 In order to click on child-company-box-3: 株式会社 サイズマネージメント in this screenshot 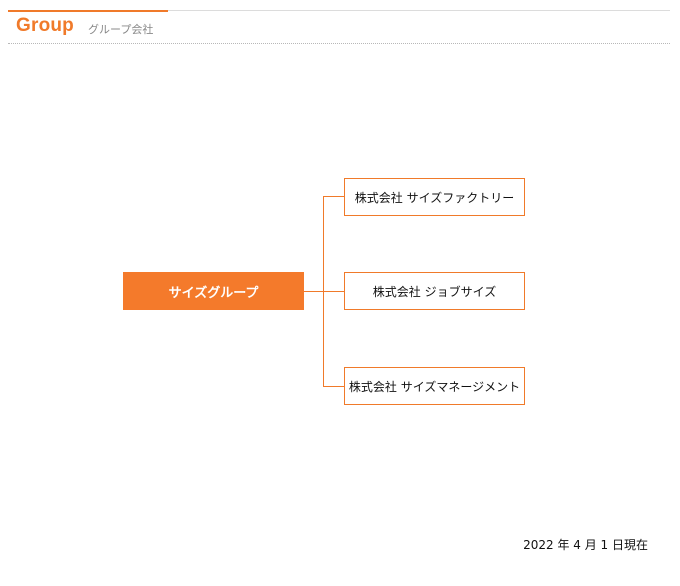, I will do `click(434, 386)`.